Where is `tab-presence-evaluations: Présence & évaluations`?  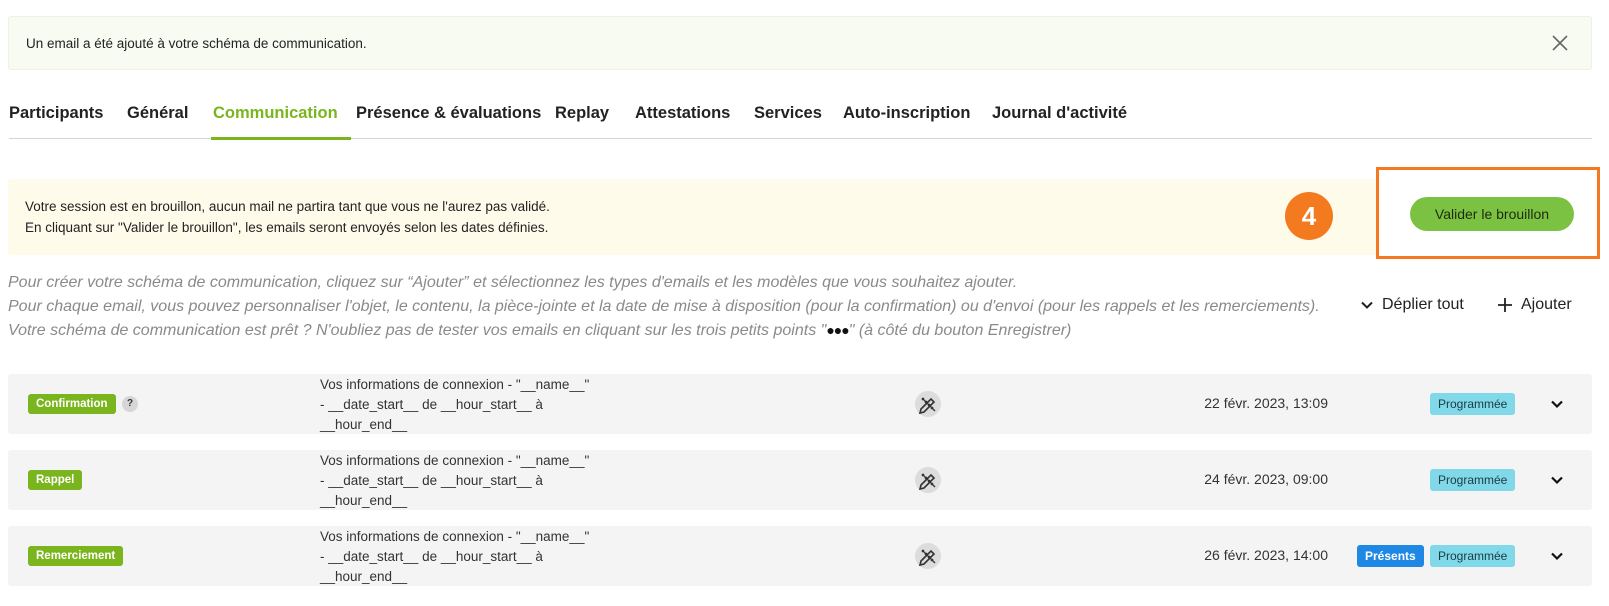 tab-presence-evaluations: Présence & évaluations is located at coordinates (448, 113).